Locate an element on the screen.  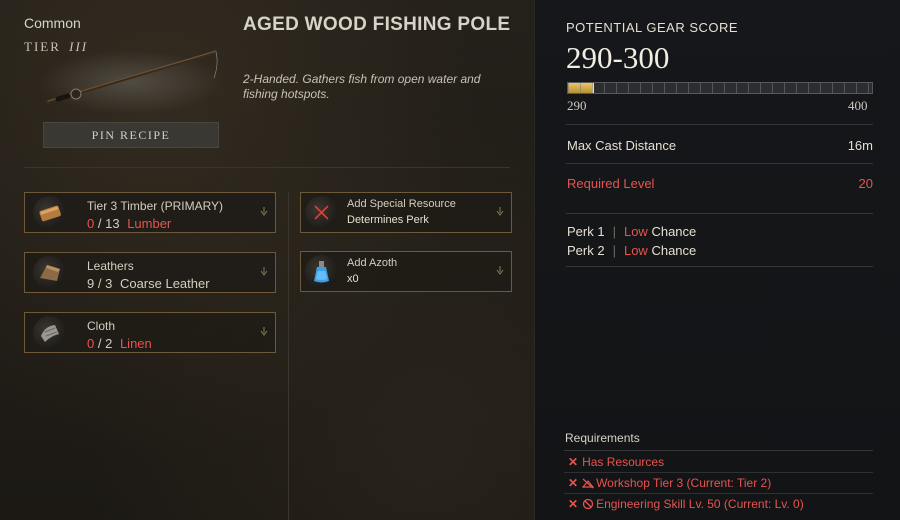
resource-quantity: 9 / 3 Coarse Leather is located at coordinates (148, 283).